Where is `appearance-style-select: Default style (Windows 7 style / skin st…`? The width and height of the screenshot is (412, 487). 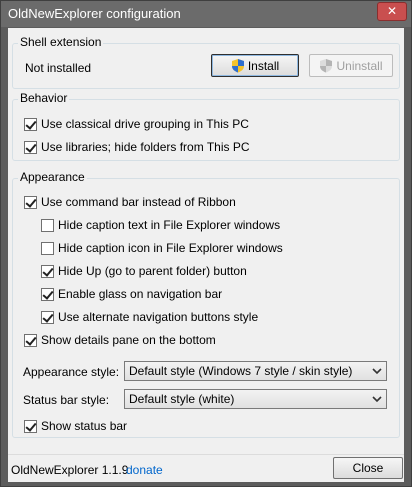
appearance-style-select: Default style (Windows 7 style / skin st… is located at coordinates (255, 371).